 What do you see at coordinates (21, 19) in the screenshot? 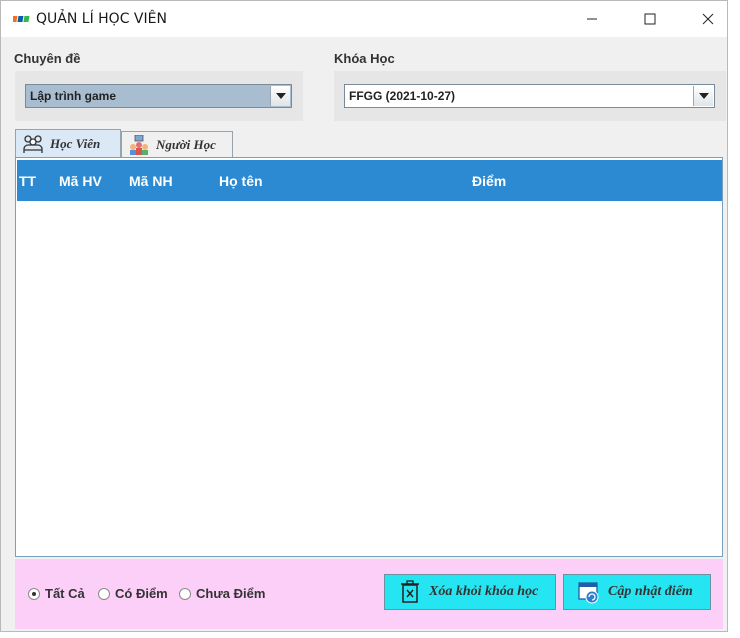
I see `fpt-logo-icon` at bounding box center [21, 19].